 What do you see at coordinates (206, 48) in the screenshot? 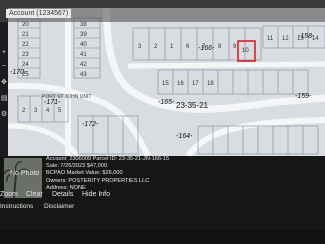
I see `section-label: -166-` at bounding box center [206, 48].